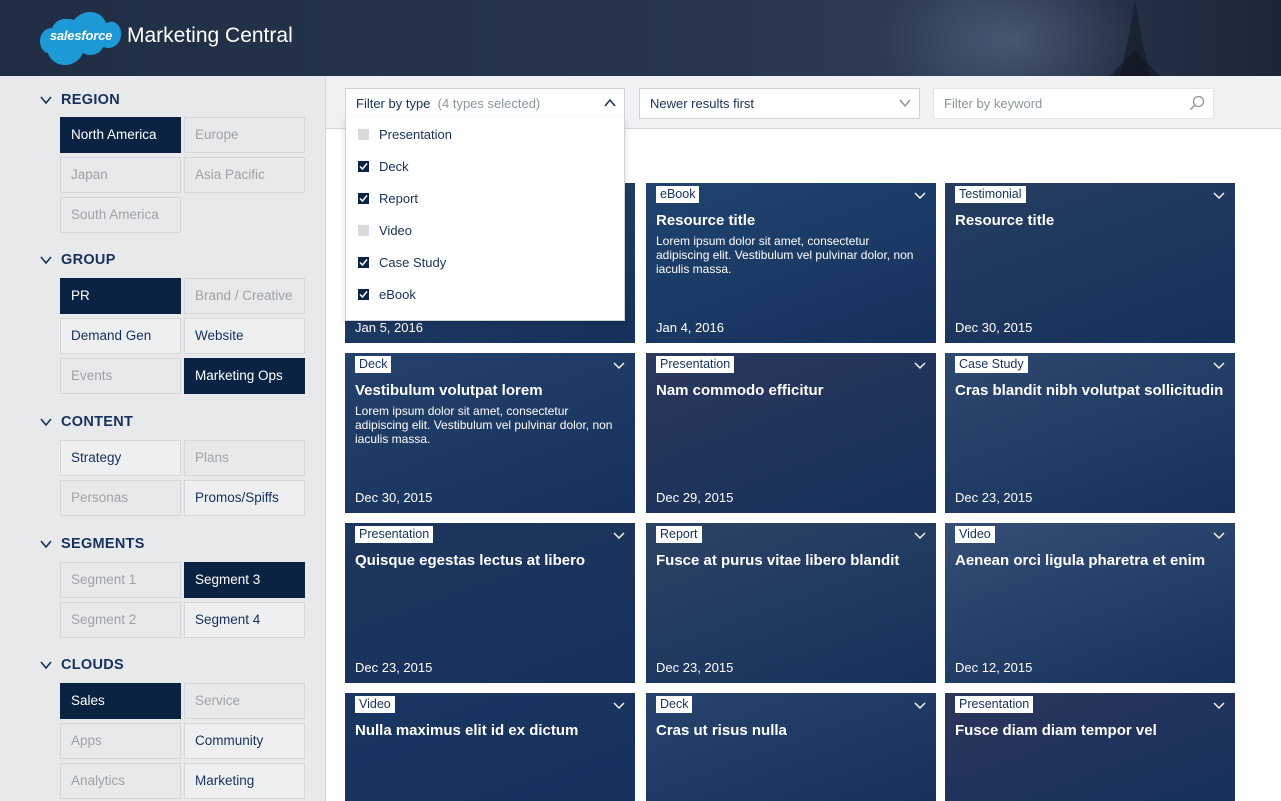 The width and height of the screenshot is (1281, 801). I want to click on search-icon, so click(1197, 103).